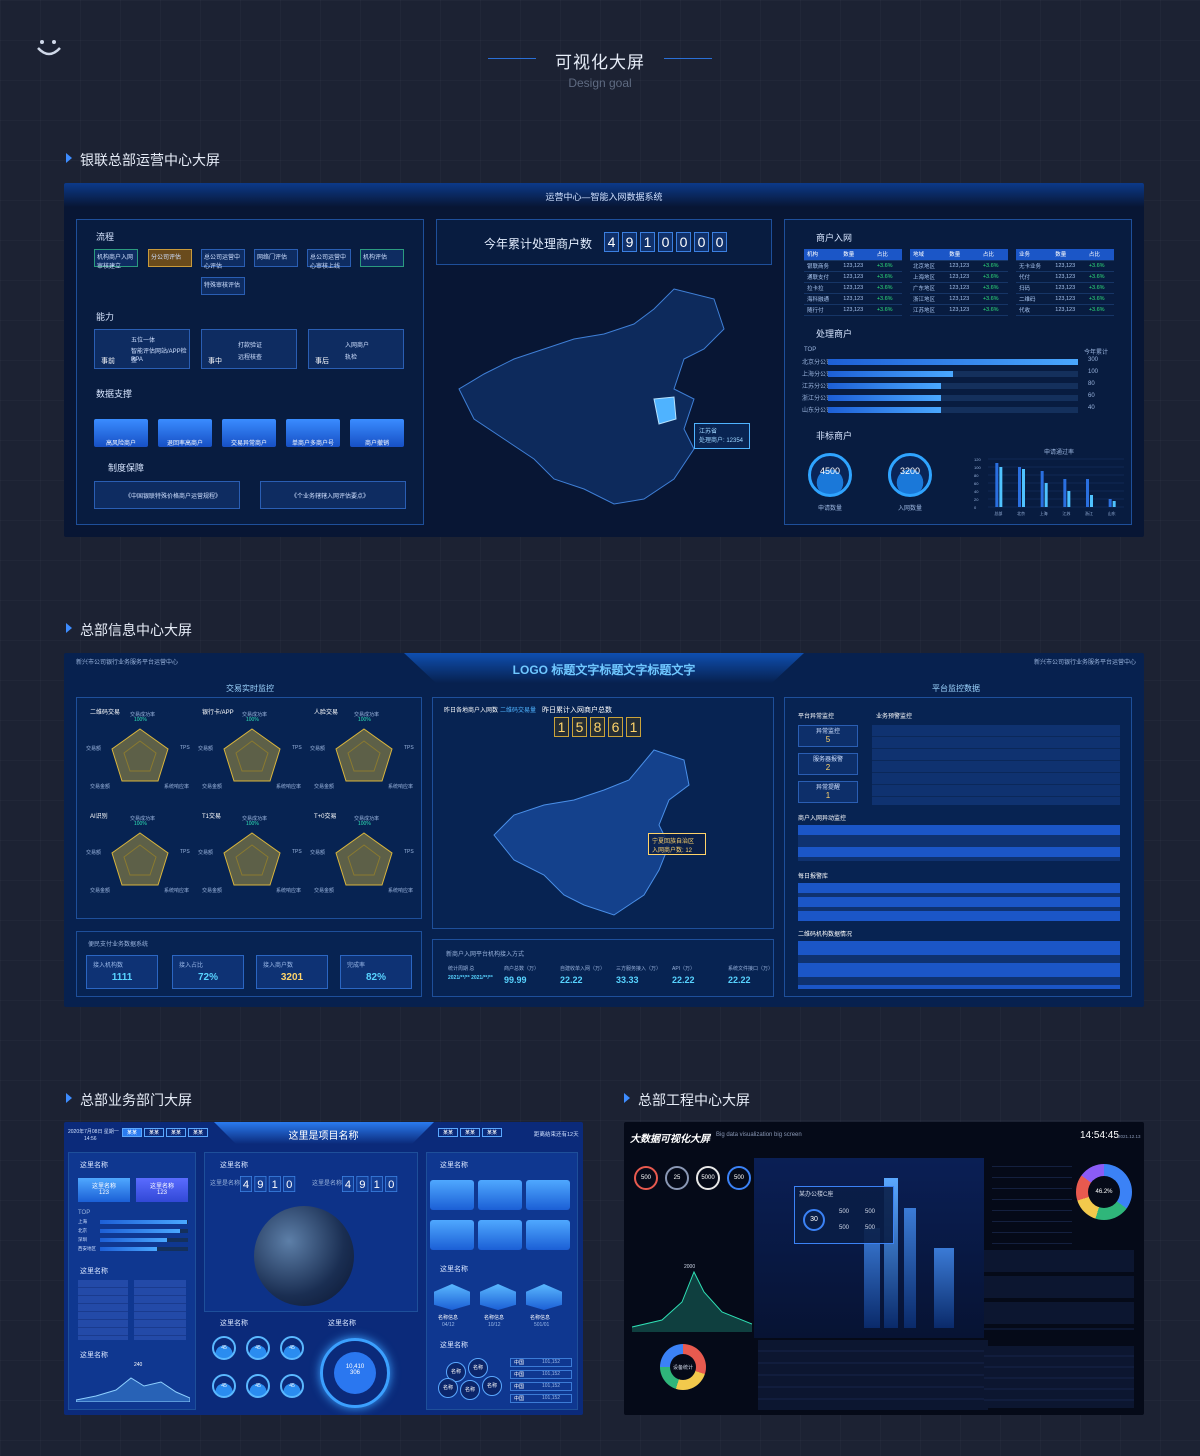  I want to click on support-btn-1: 高风险商户, so click(121, 433).